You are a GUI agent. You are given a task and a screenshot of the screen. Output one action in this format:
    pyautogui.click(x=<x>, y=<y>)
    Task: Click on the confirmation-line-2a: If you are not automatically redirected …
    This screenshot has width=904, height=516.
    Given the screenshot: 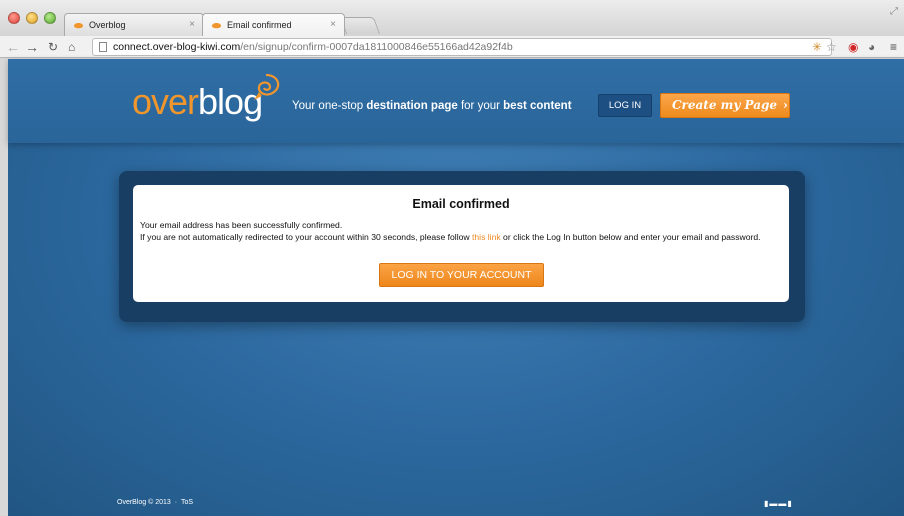 What is the action you would take?
    pyautogui.click(x=306, y=236)
    